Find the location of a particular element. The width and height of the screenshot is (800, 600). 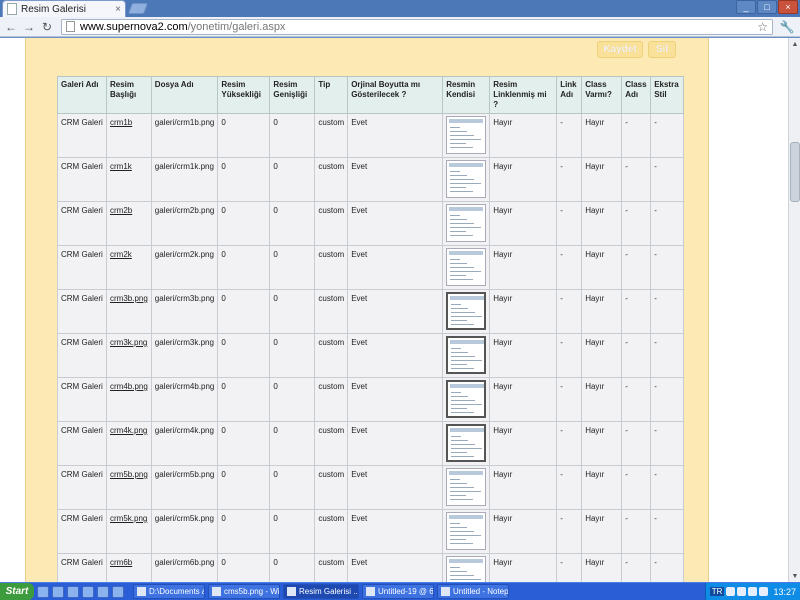

vertical-scrollbar: ▲ ▼ is located at coordinates (794, 310).